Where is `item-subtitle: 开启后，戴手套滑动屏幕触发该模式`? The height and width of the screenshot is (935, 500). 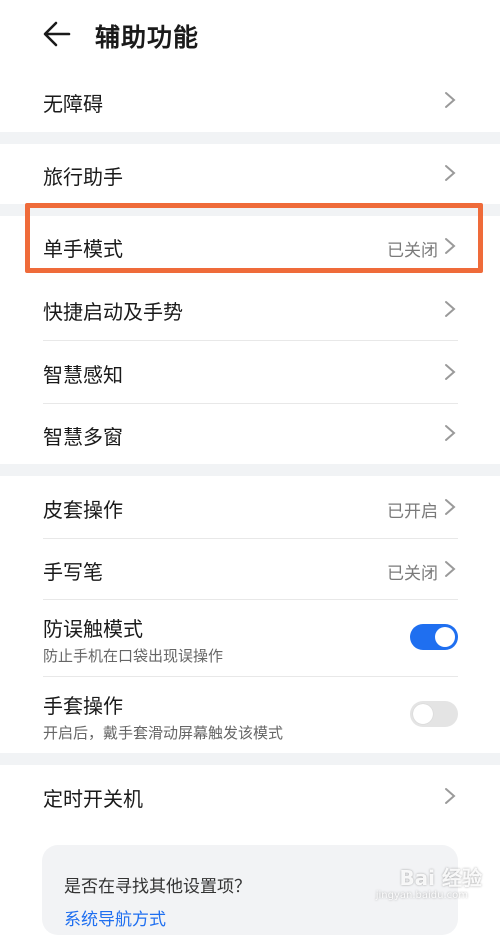
item-subtitle: 开启后，戴手套滑动屏幕触发该模式 is located at coordinates (163, 733).